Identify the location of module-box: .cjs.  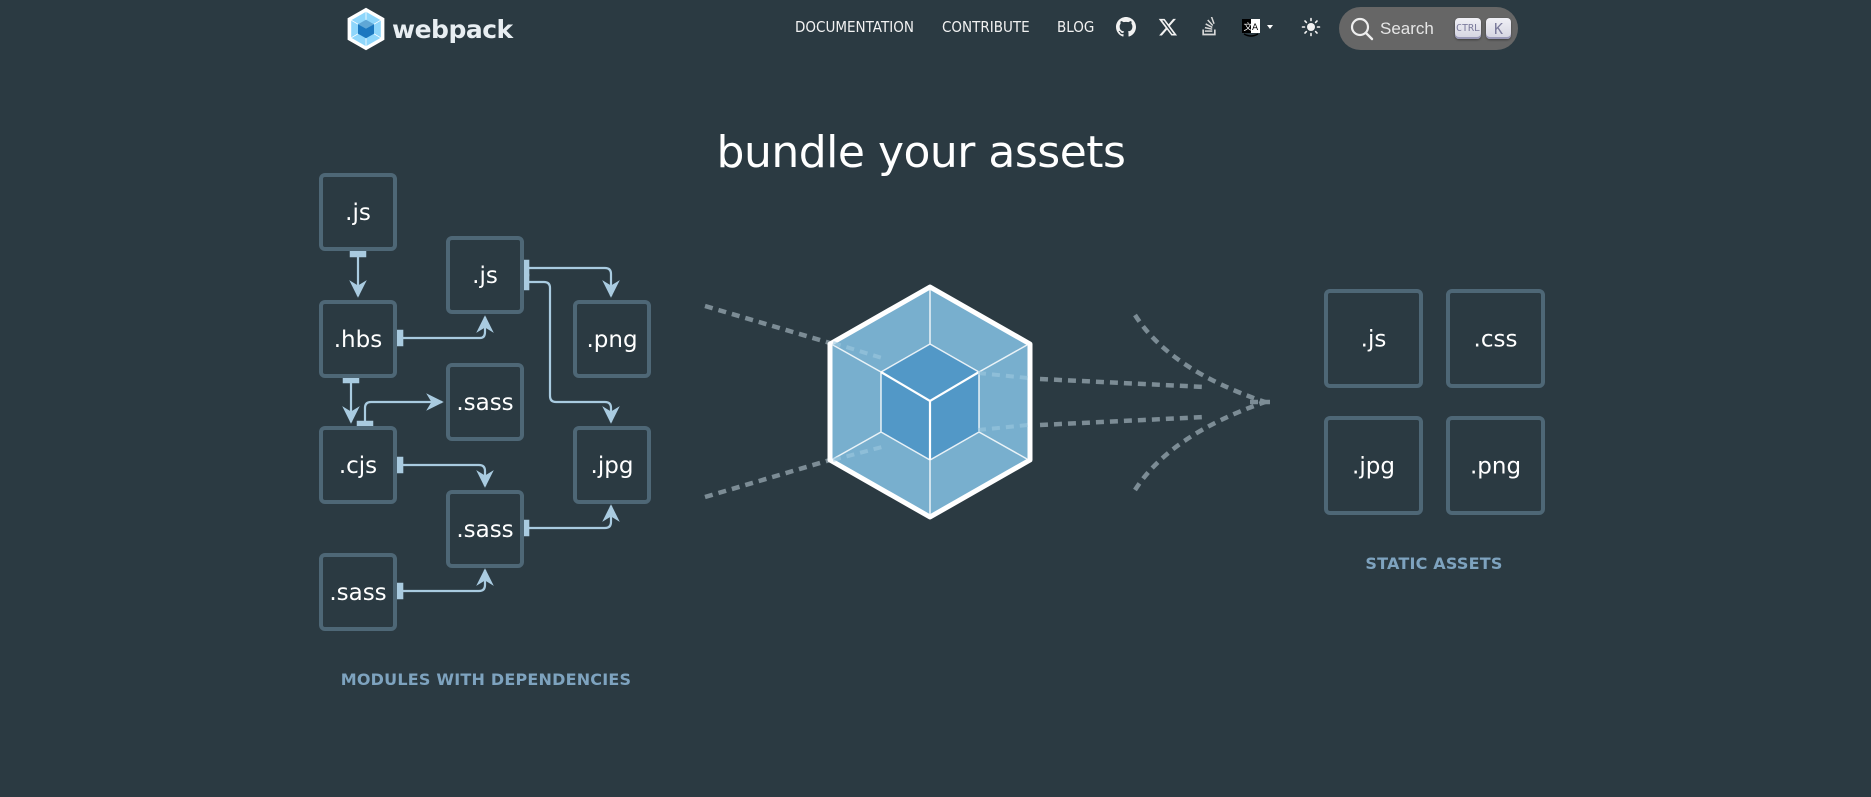
(358, 465).